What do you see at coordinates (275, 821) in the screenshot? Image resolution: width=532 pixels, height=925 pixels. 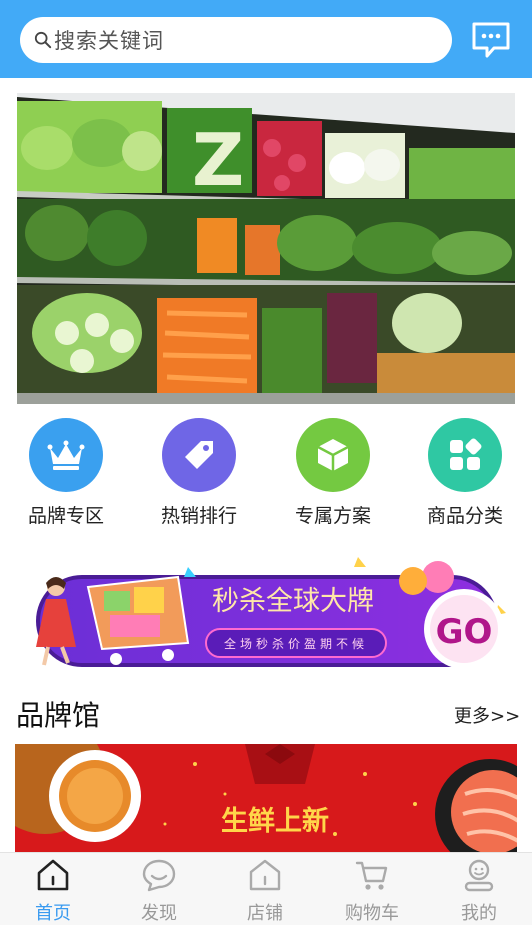 I see `brand-banner-text: 生鲜上新` at bounding box center [275, 821].